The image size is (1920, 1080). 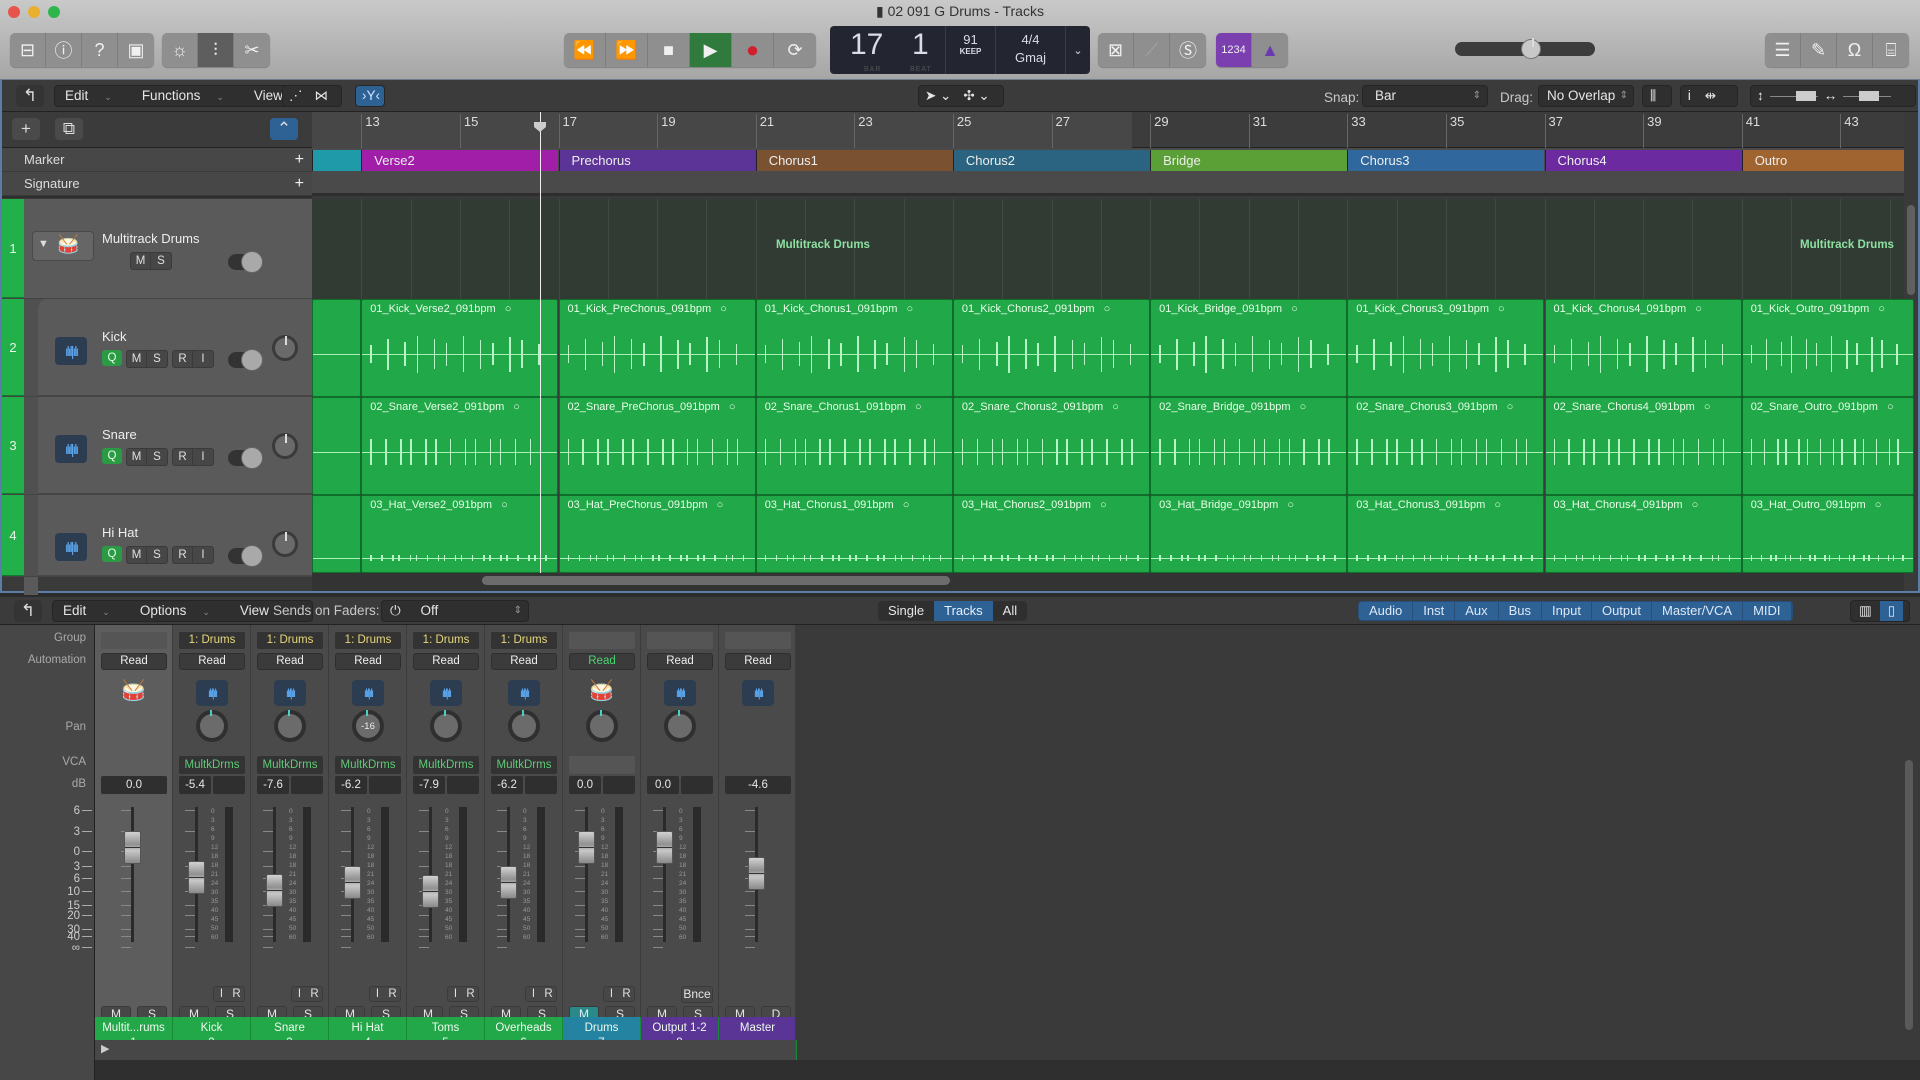 What do you see at coordinates (1249, 534) in the screenshot?
I see `audio-region: 03_Hat_Bridge_091bpm` at bounding box center [1249, 534].